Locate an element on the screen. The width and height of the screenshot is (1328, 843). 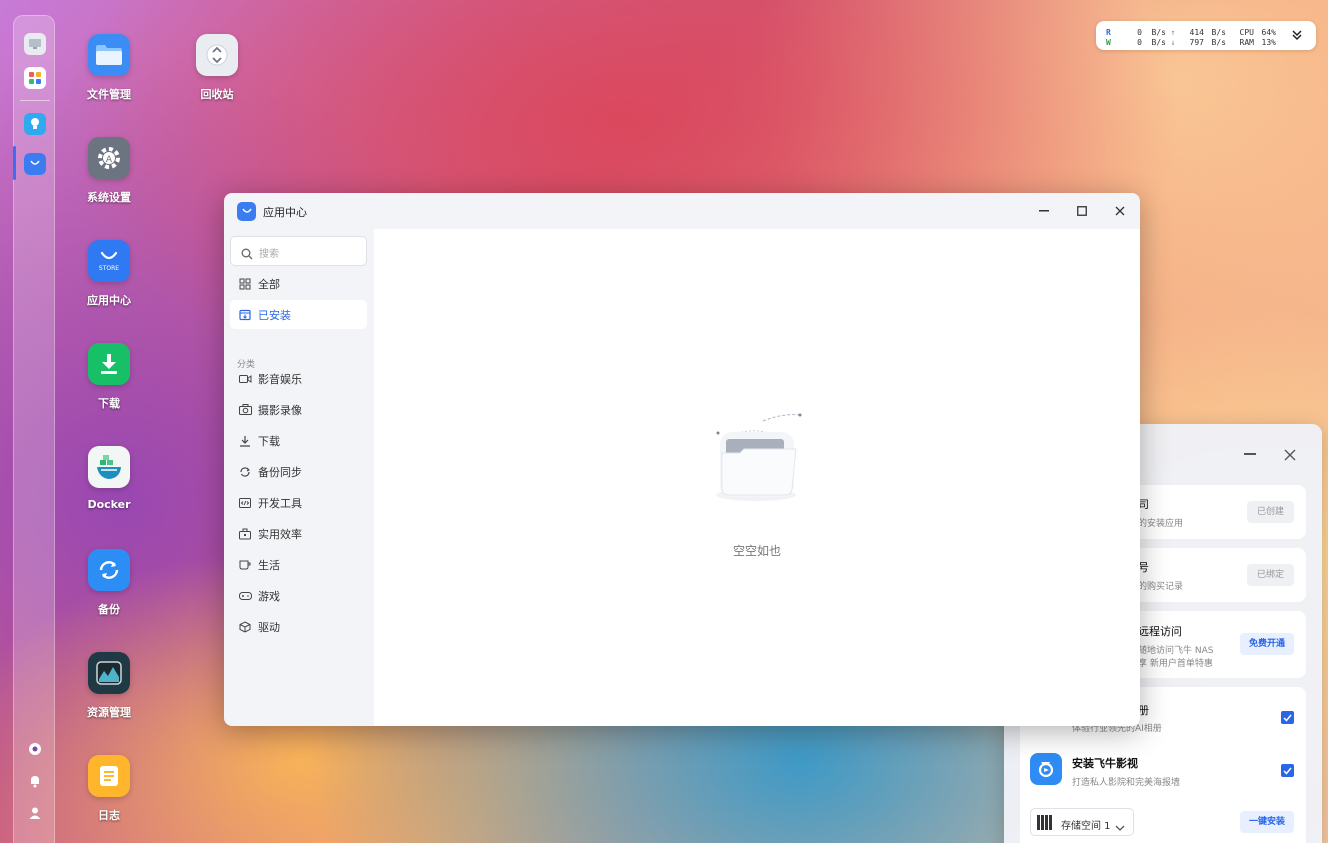
svg-text: STORE is located at coordinates (109, 268).